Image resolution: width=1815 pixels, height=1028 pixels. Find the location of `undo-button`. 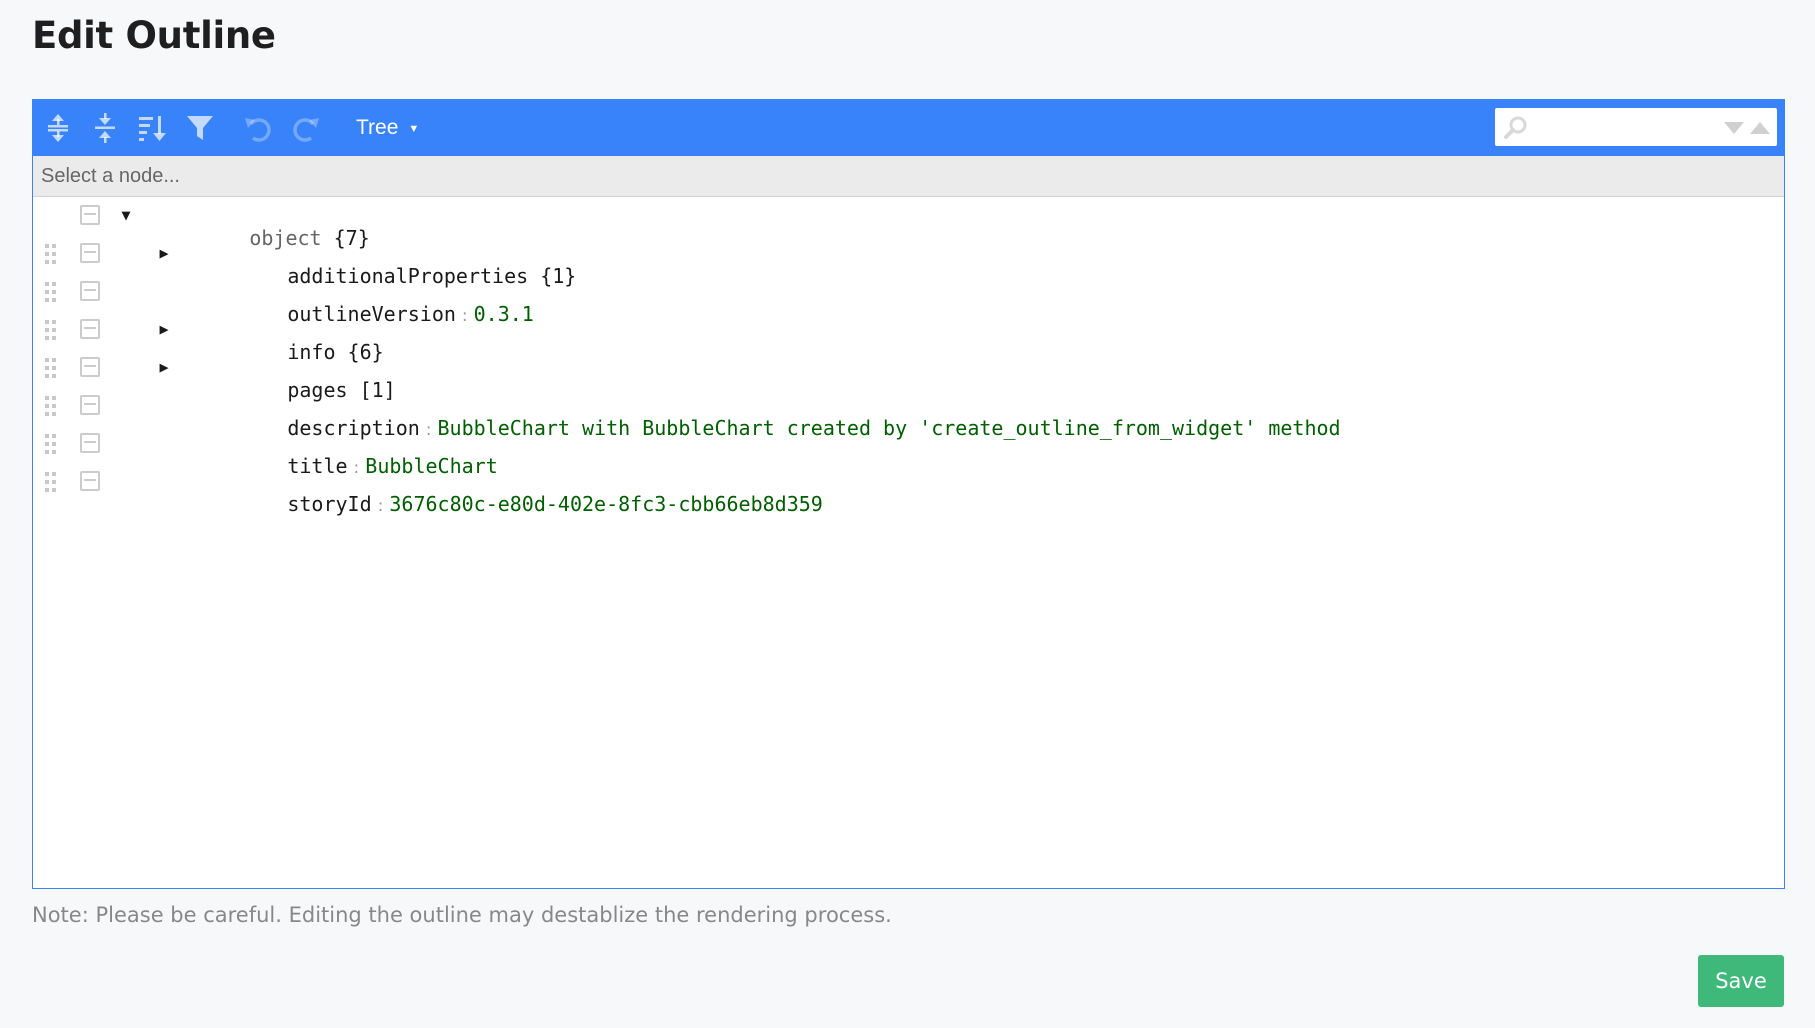

undo-button is located at coordinates (258, 128).